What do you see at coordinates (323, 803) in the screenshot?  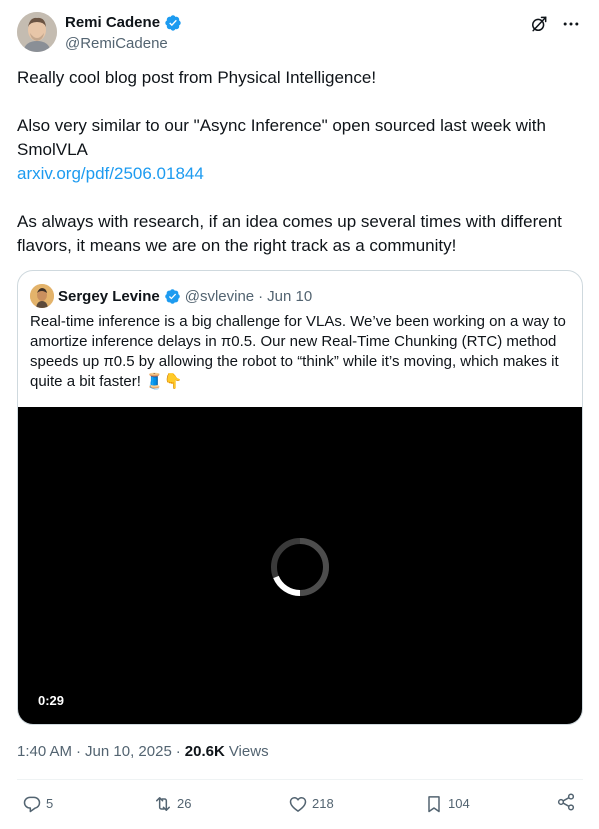 I see `like-count: 218` at bounding box center [323, 803].